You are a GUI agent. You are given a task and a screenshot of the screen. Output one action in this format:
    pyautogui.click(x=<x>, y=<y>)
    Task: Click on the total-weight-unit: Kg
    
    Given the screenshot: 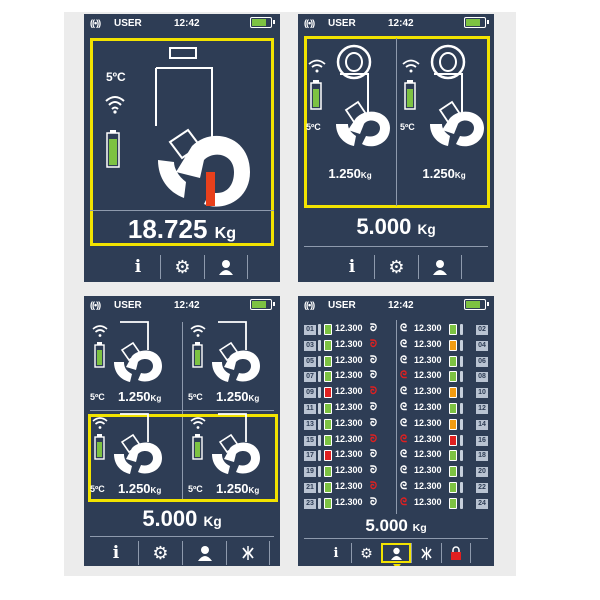 What is the action you would take?
    pyautogui.click(x=419, y=528)
    